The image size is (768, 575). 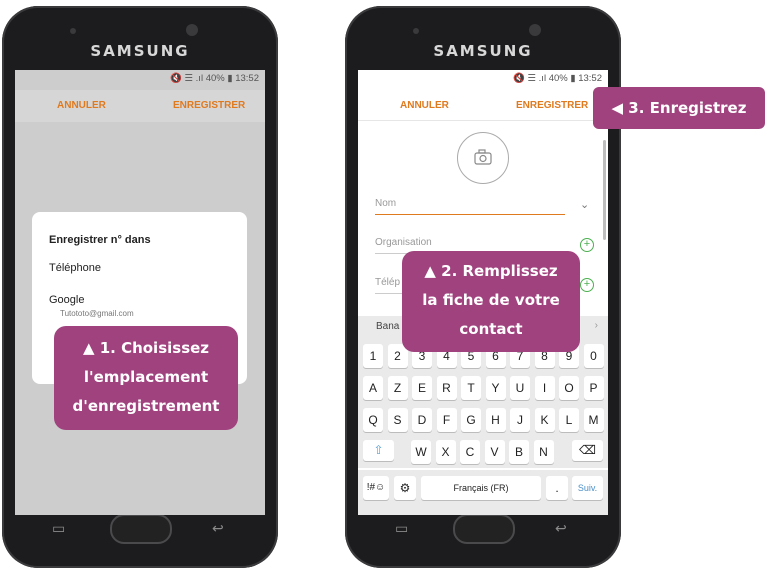 I want to click on add-organisation-icon: +, so click(x=587, y=245).